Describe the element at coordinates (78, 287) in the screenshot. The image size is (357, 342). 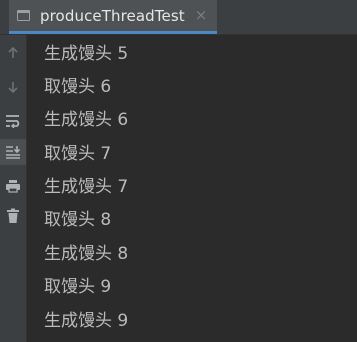
I see `console-line: 取馒头 9` at that location.